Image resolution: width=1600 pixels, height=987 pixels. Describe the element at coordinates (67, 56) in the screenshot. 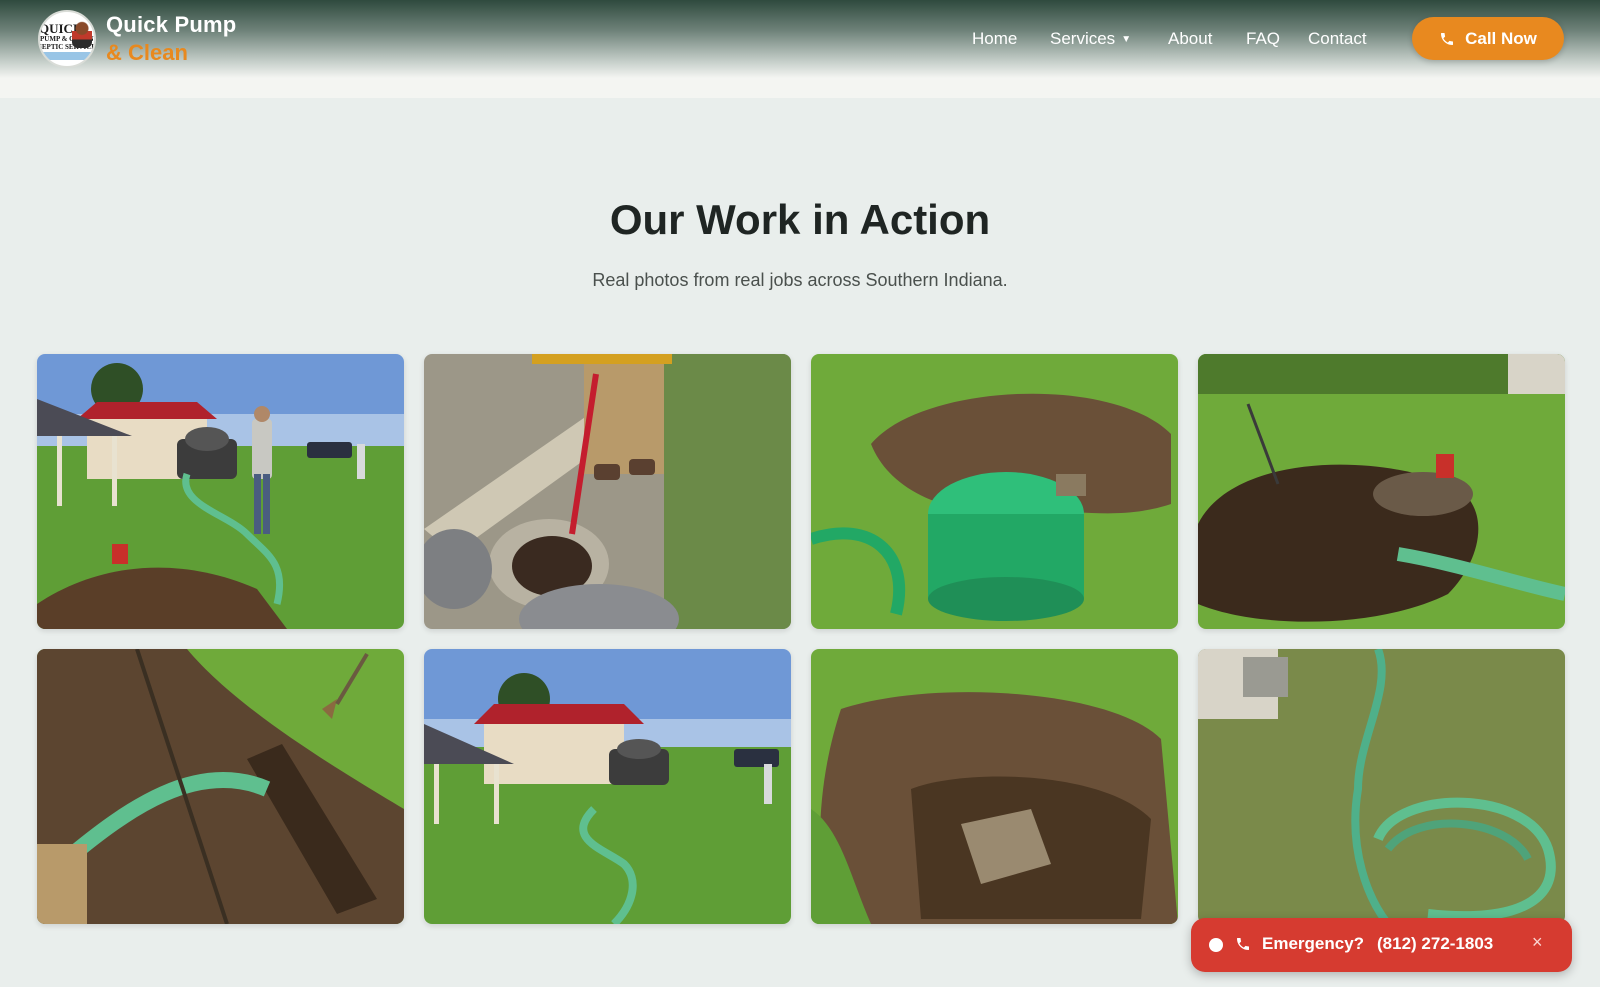

I see `logo-wave` at that location.